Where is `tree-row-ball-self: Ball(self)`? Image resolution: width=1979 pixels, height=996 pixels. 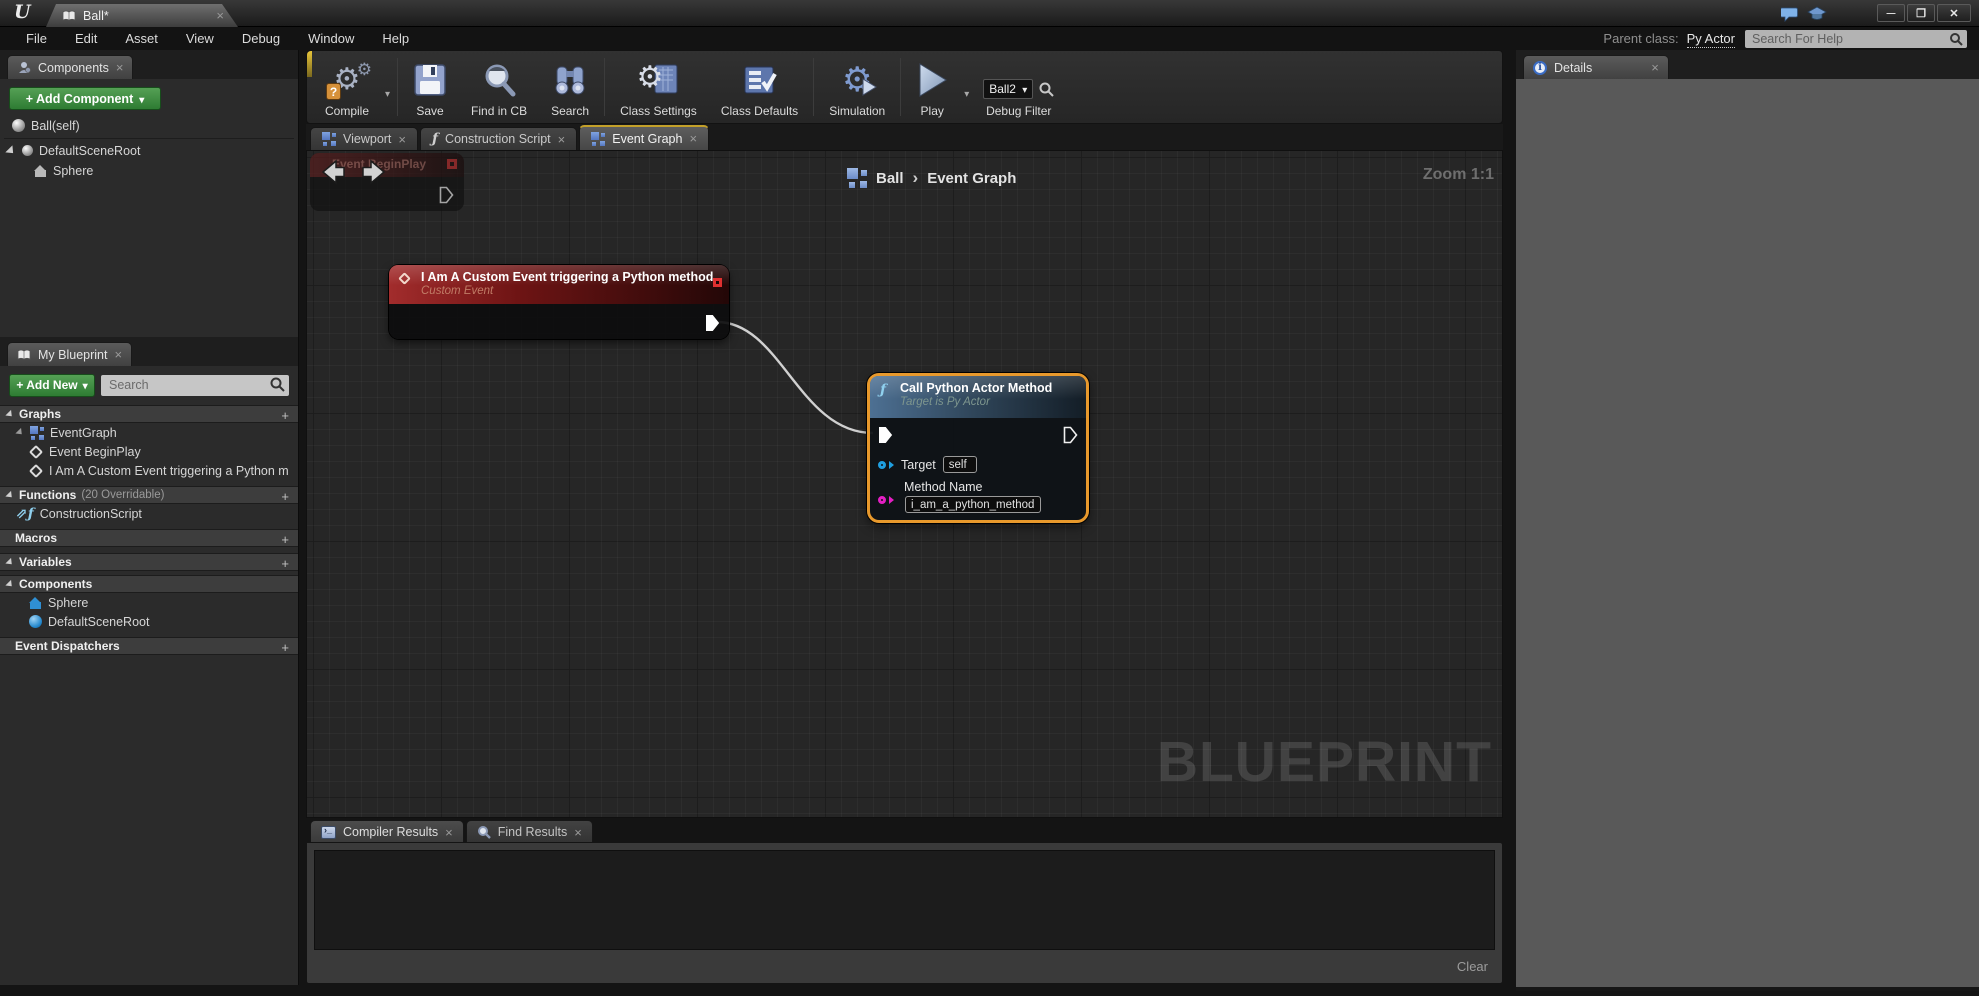 tree-row-ball-self: Ball(self) is located at coordinates (149, 125).